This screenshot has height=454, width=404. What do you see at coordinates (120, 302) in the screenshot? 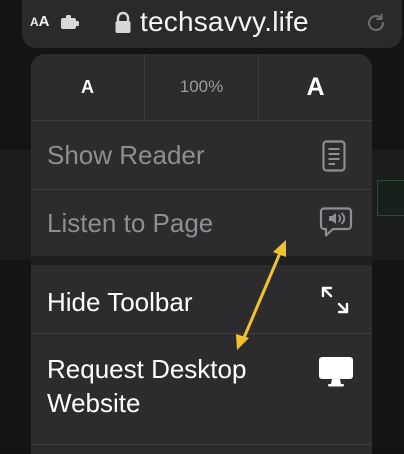
I see `hide-toolbar-label: Hide Toolbar` at bounding box center [120, 302].